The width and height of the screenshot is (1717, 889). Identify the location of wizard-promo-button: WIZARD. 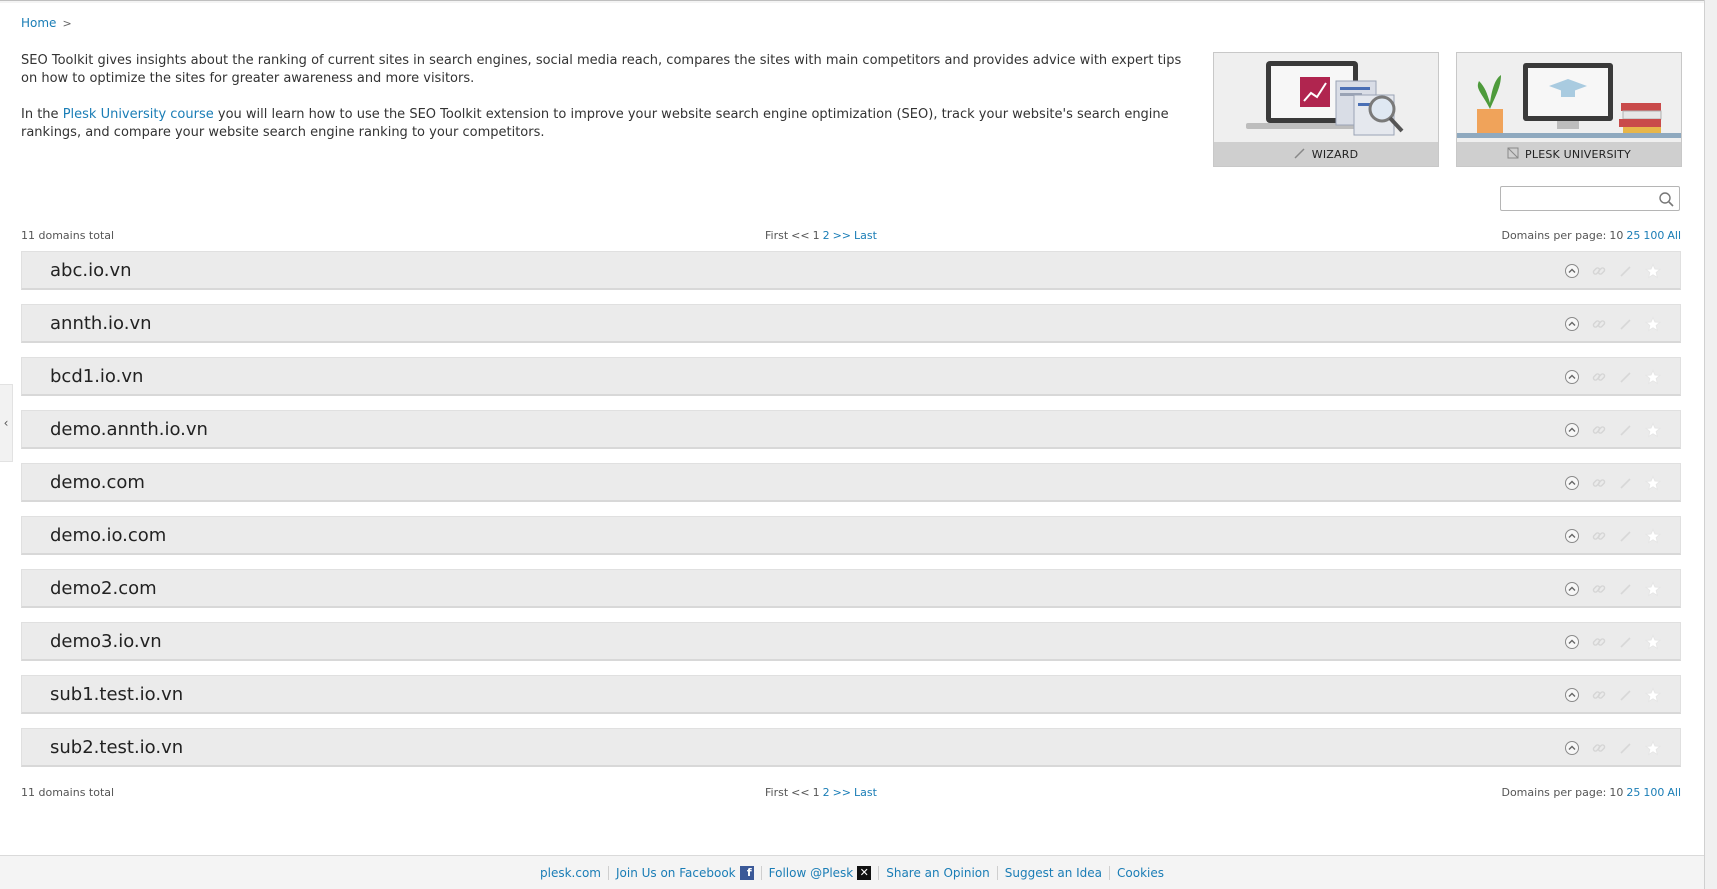
(1326, 109).